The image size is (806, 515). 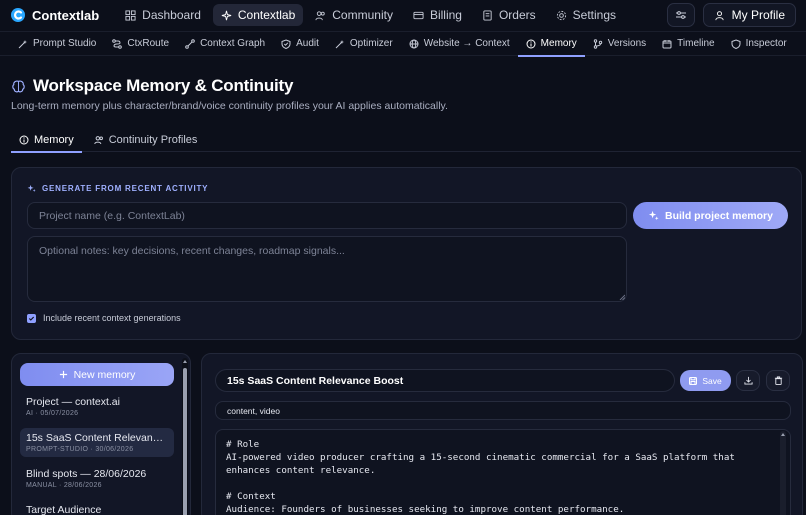 I want to click on brand-logo: Contextlab, so click(x=54, y=15).